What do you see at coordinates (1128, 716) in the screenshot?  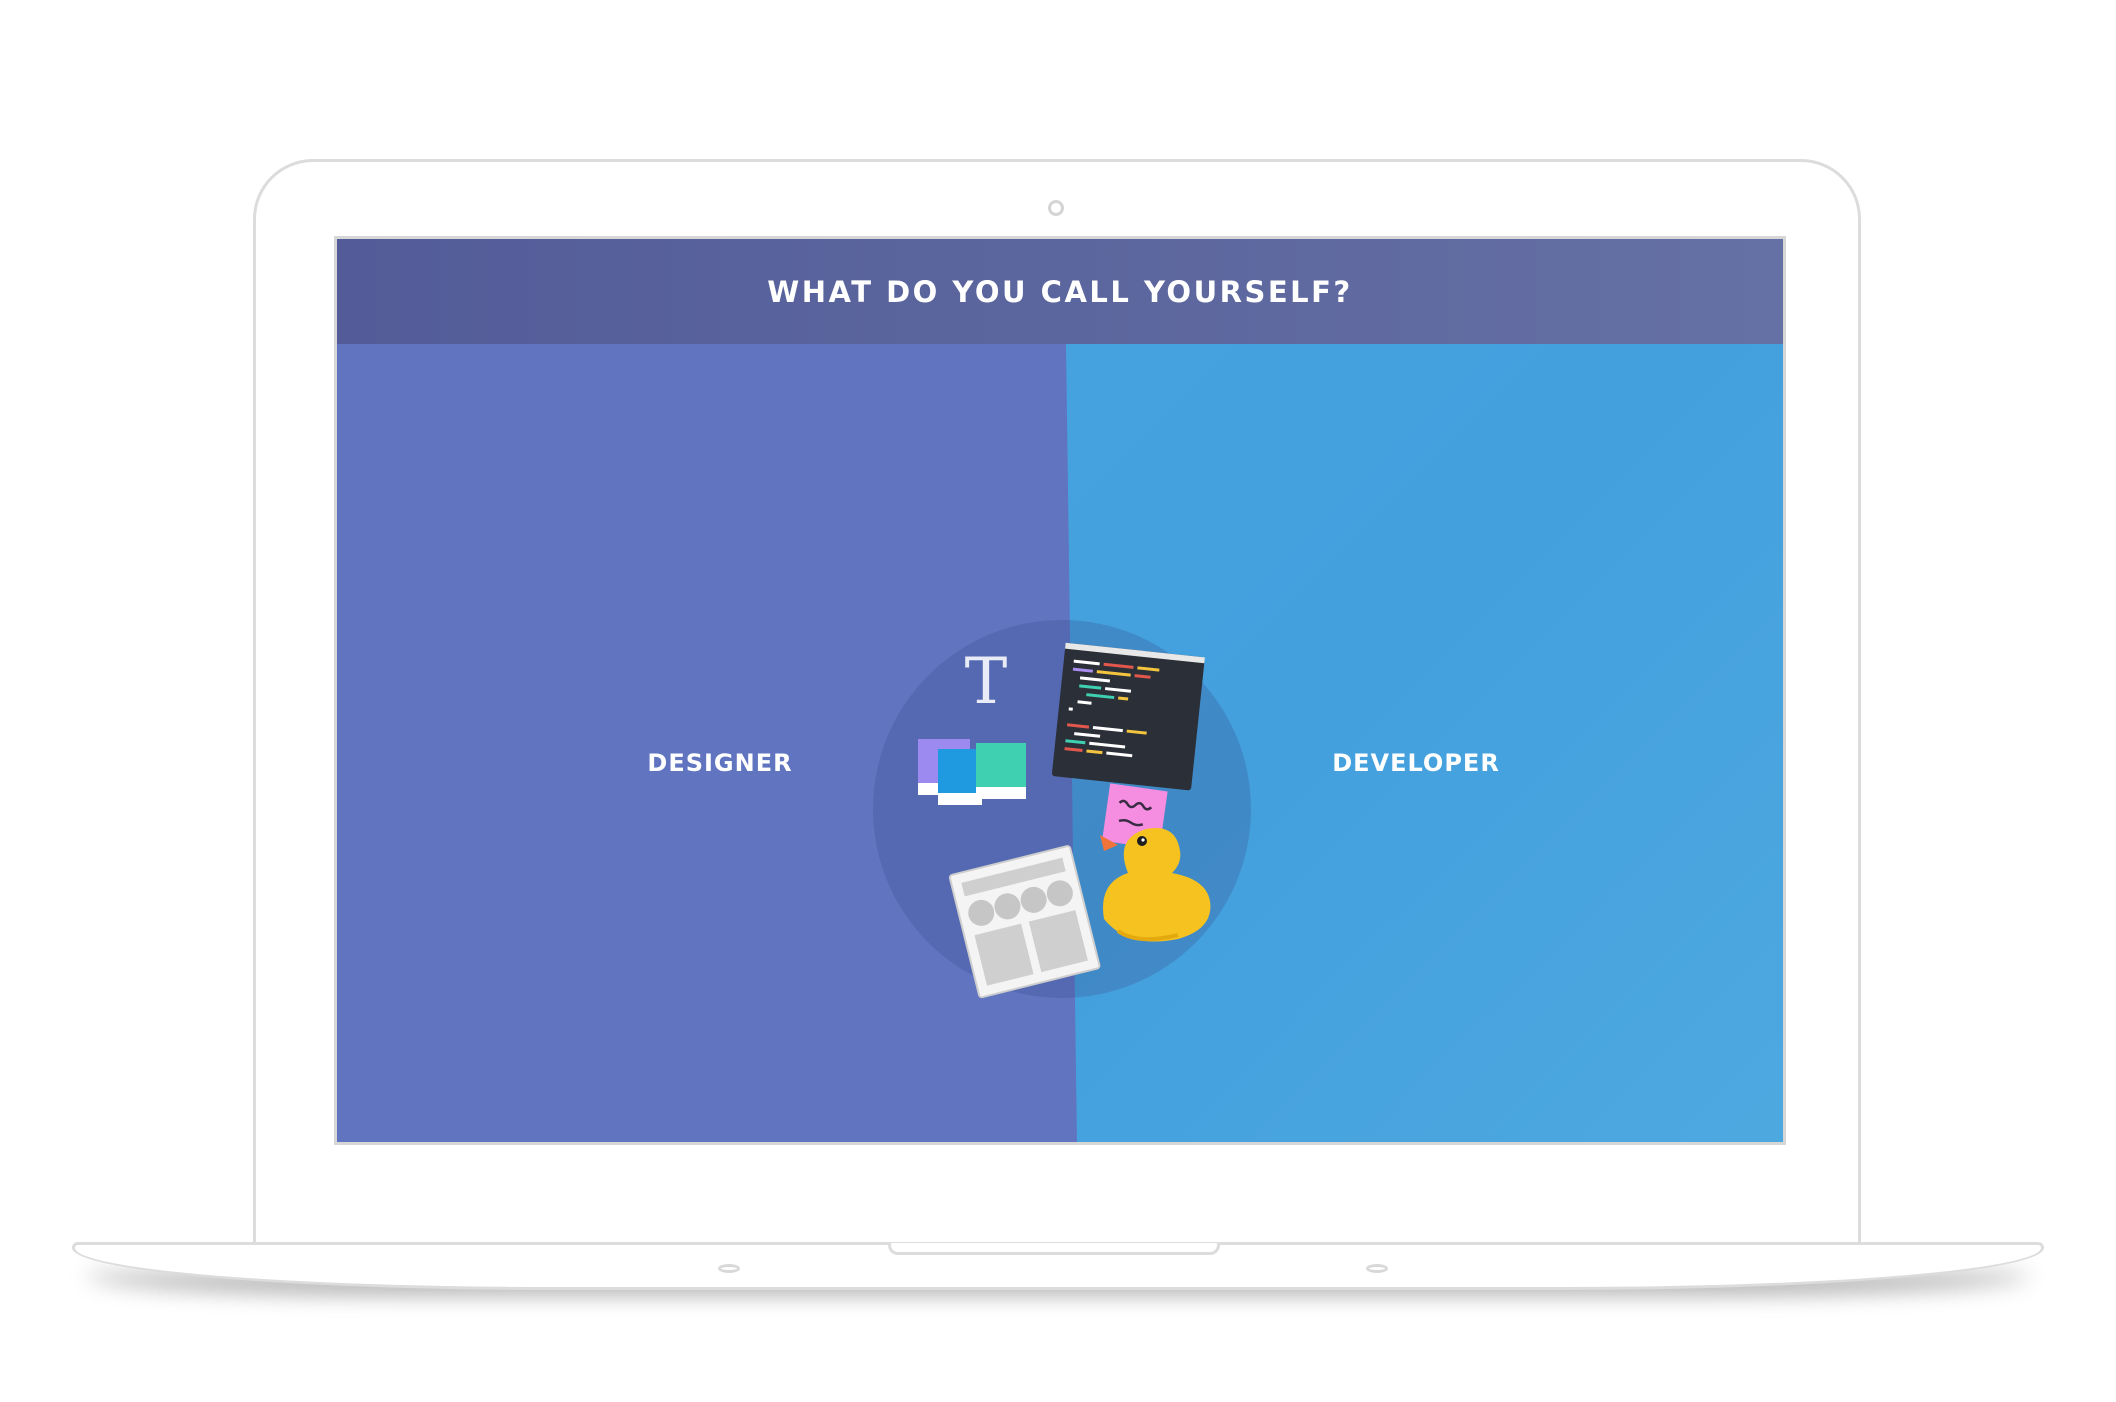 I see `code-editor-icon` at bounding box center [1128, 716].